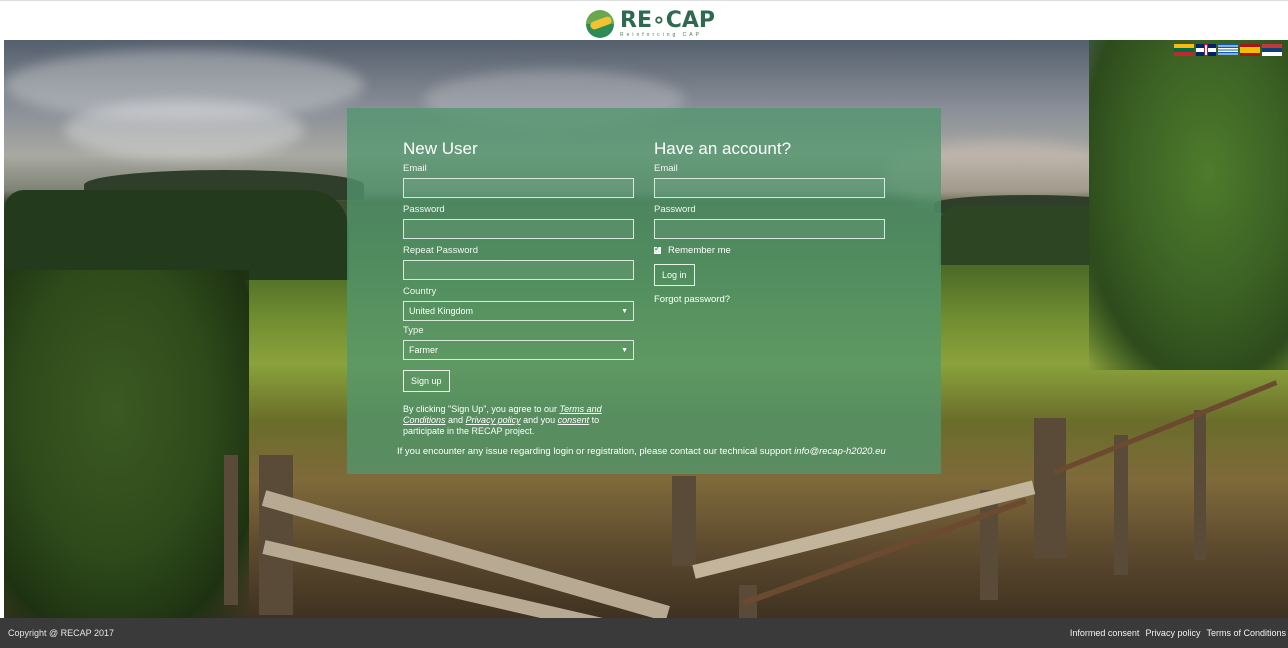 This screenshot has width=1288, height=648. What do you see at coordinates (723, 148) in the screenshot?
I see `login-title: Have an account?` at bounding box center [723, 148].